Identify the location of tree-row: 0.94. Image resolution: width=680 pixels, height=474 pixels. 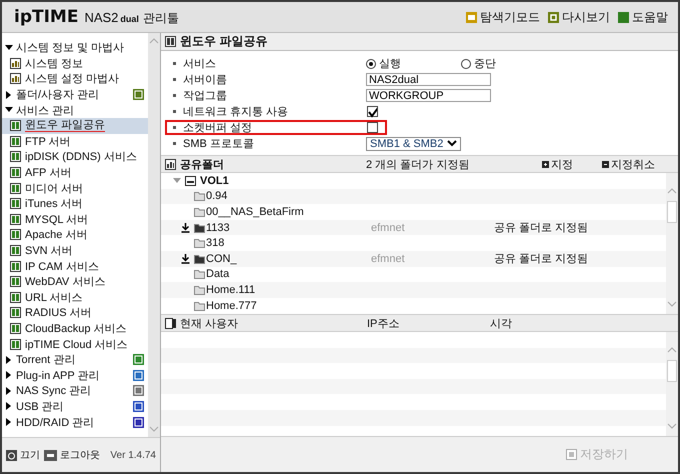
(413, 196).